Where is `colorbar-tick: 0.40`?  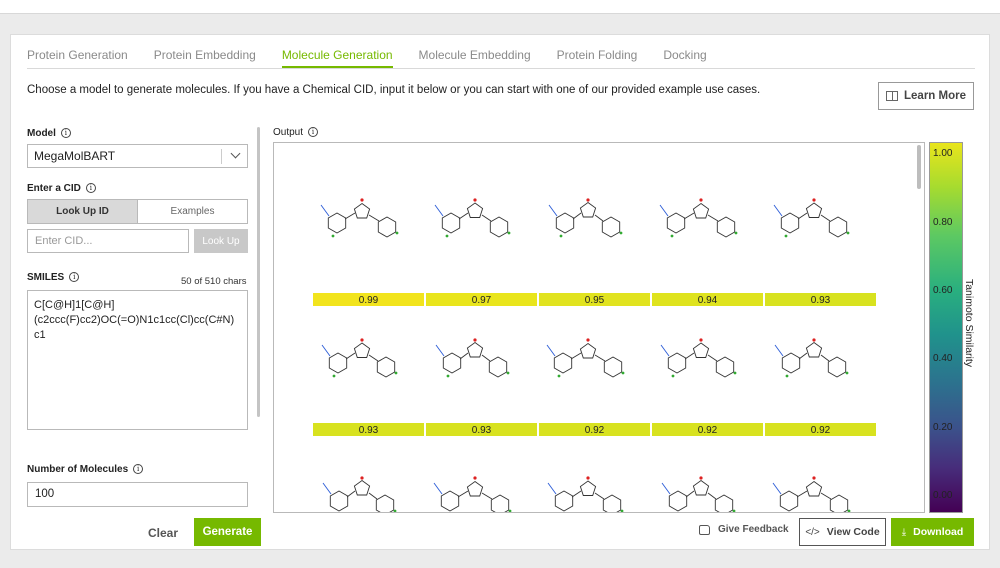 colorbar-tick: 0.40 is located at coordinates (943, 358).